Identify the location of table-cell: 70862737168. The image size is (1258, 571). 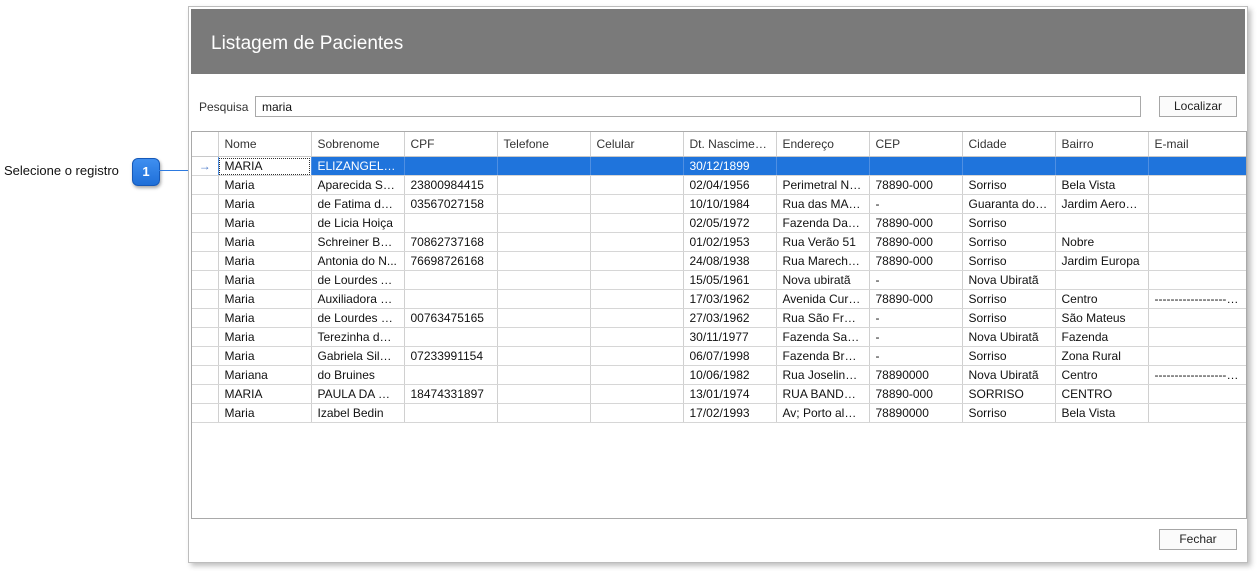
(451, 242).